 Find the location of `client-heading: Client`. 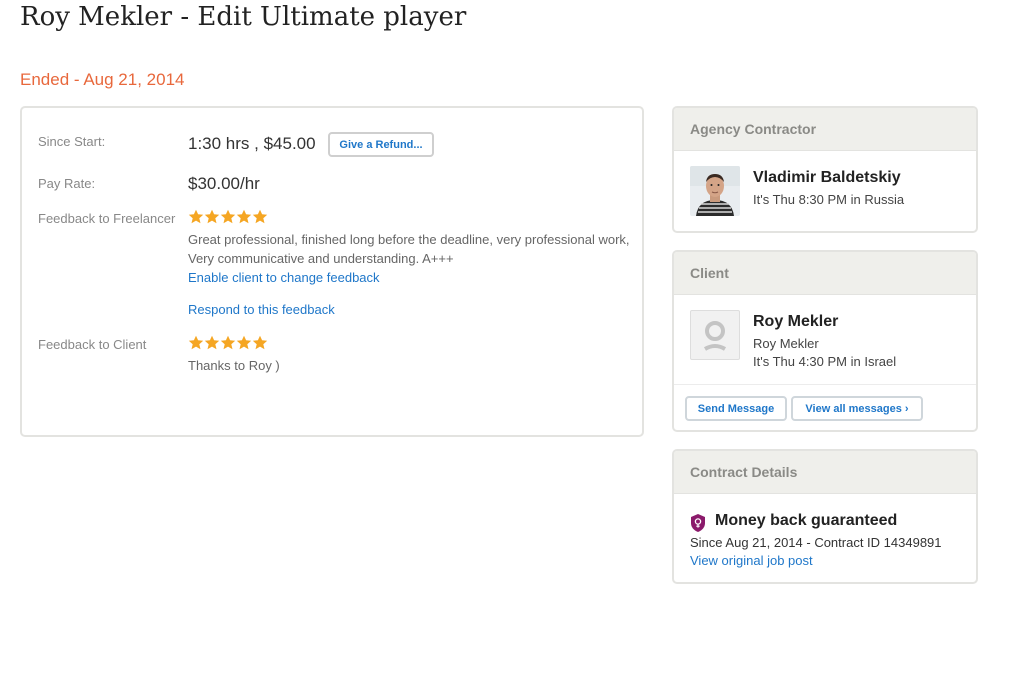

client-heading: Client is located at coordinates (825, 273).